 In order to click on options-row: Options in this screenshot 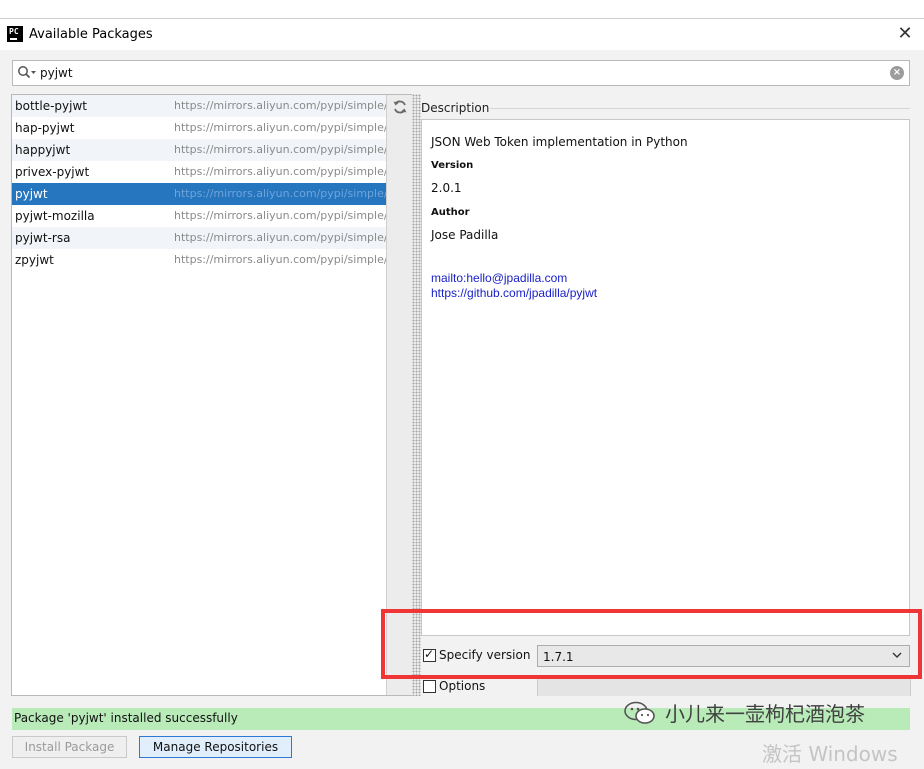, I will do `click(666, 687)`.